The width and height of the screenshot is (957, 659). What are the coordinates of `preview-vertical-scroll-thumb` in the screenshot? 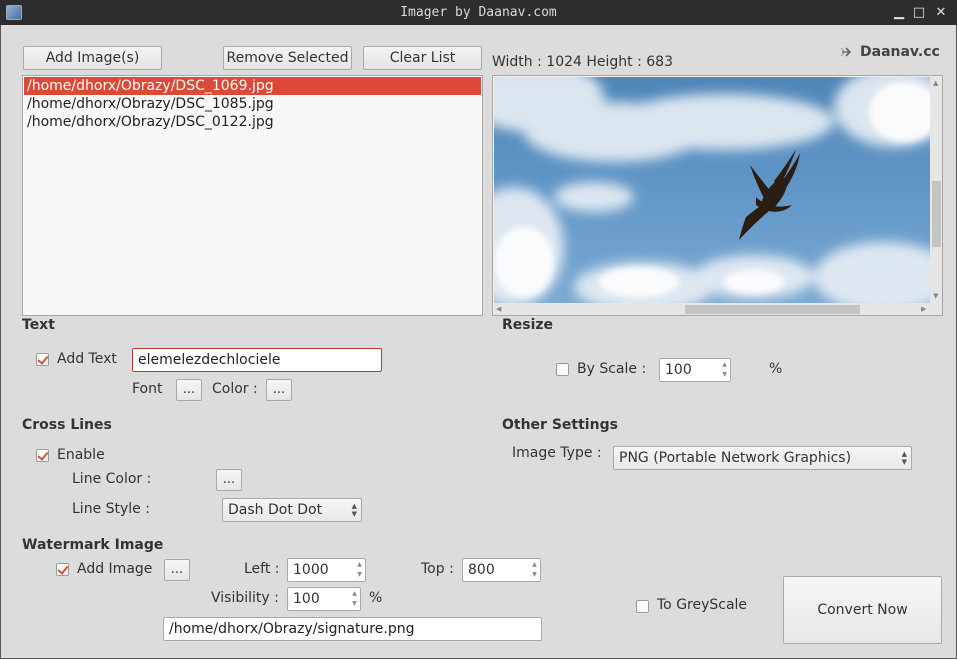 It's located at (936, 214).